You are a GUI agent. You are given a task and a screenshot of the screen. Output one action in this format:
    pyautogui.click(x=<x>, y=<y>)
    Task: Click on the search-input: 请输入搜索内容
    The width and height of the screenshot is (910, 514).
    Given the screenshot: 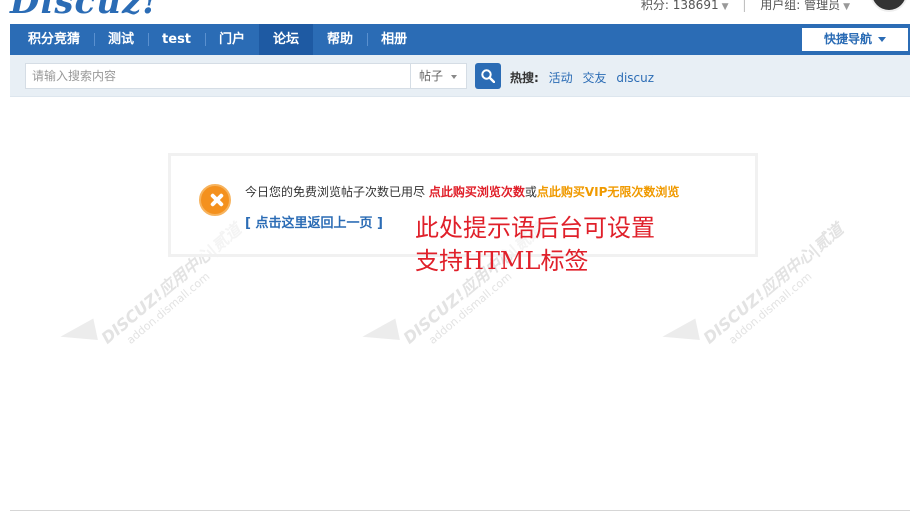 What is the action you would take?
    pyautogui.click(x=217, y=76)
    